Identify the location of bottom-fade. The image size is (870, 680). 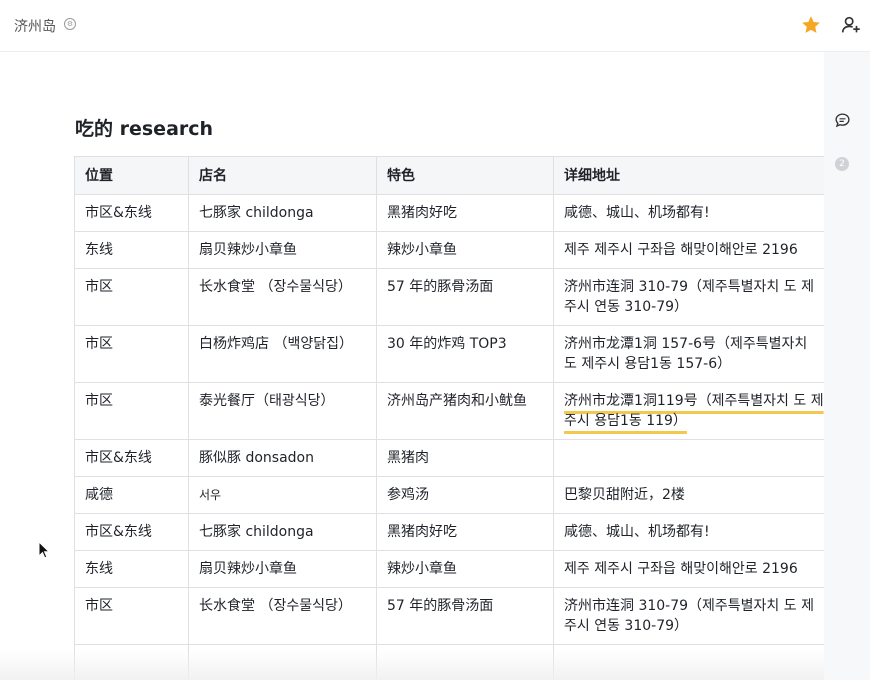
(412, 665).